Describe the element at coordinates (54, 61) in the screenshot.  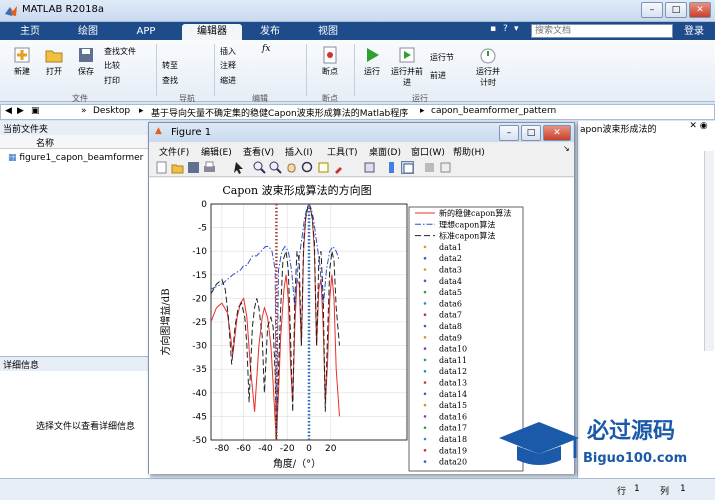
I see `open-button: 打开` at that location.